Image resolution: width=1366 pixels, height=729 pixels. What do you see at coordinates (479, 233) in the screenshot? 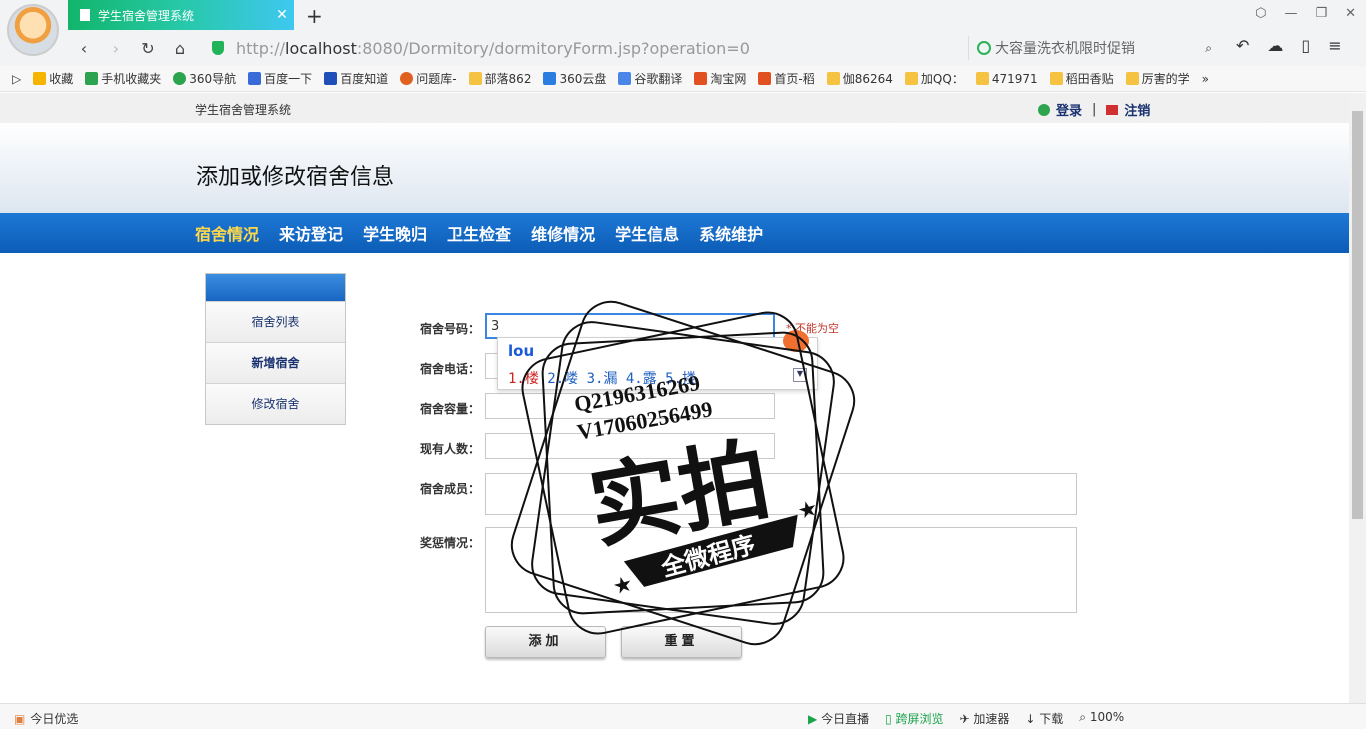
I see `nav-hygiene: 卫生检查` at bounding box center [479, 233].